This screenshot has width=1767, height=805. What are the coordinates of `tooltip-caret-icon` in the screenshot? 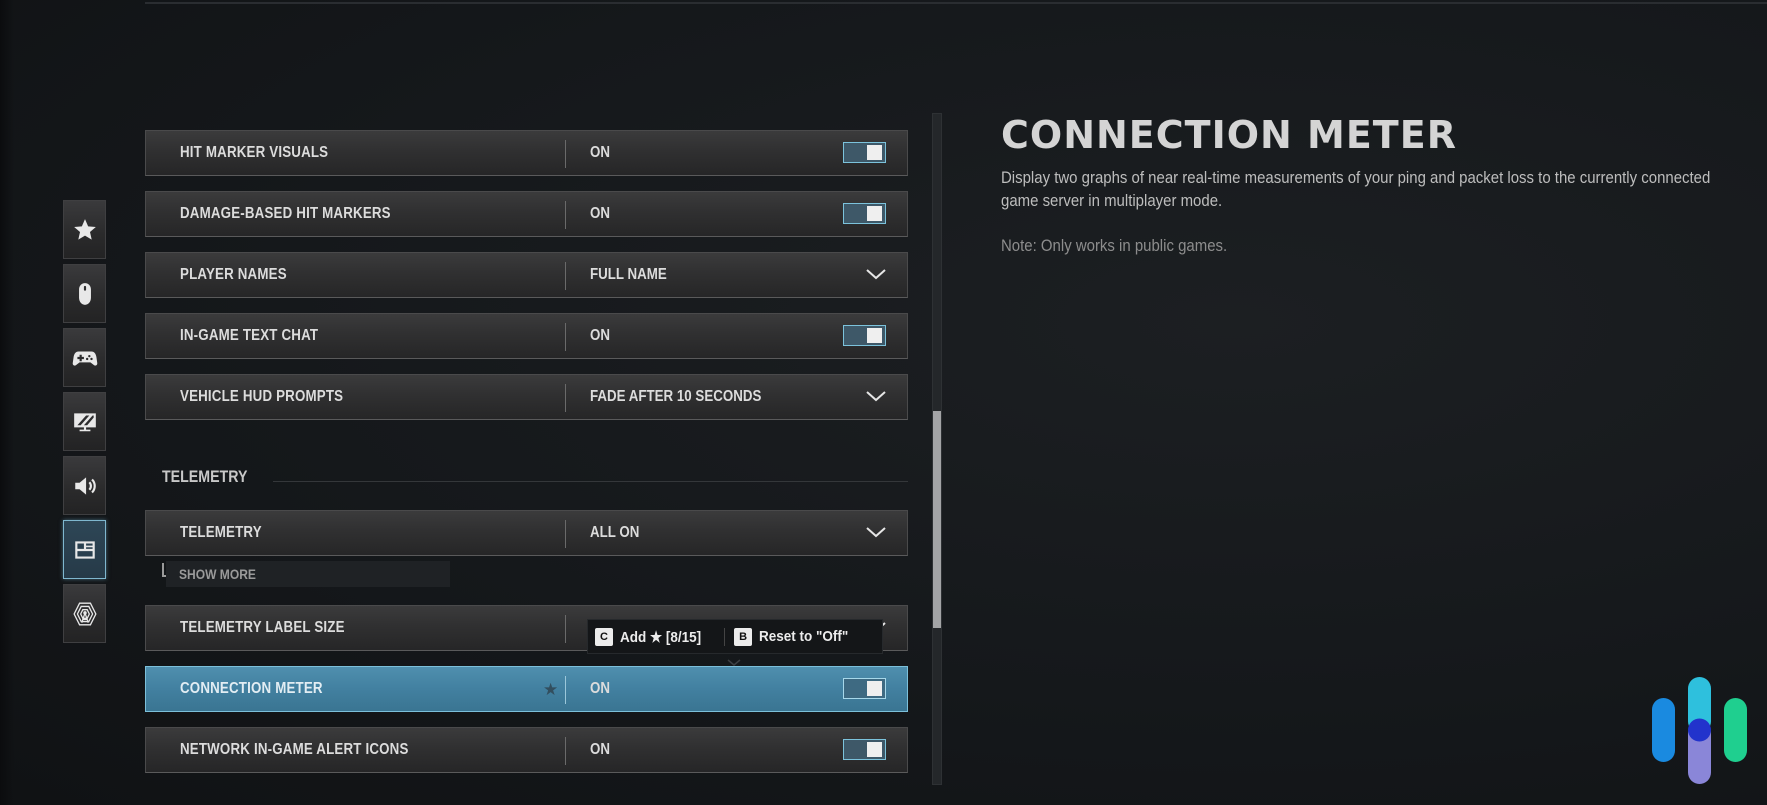 It's located at (734, 660).